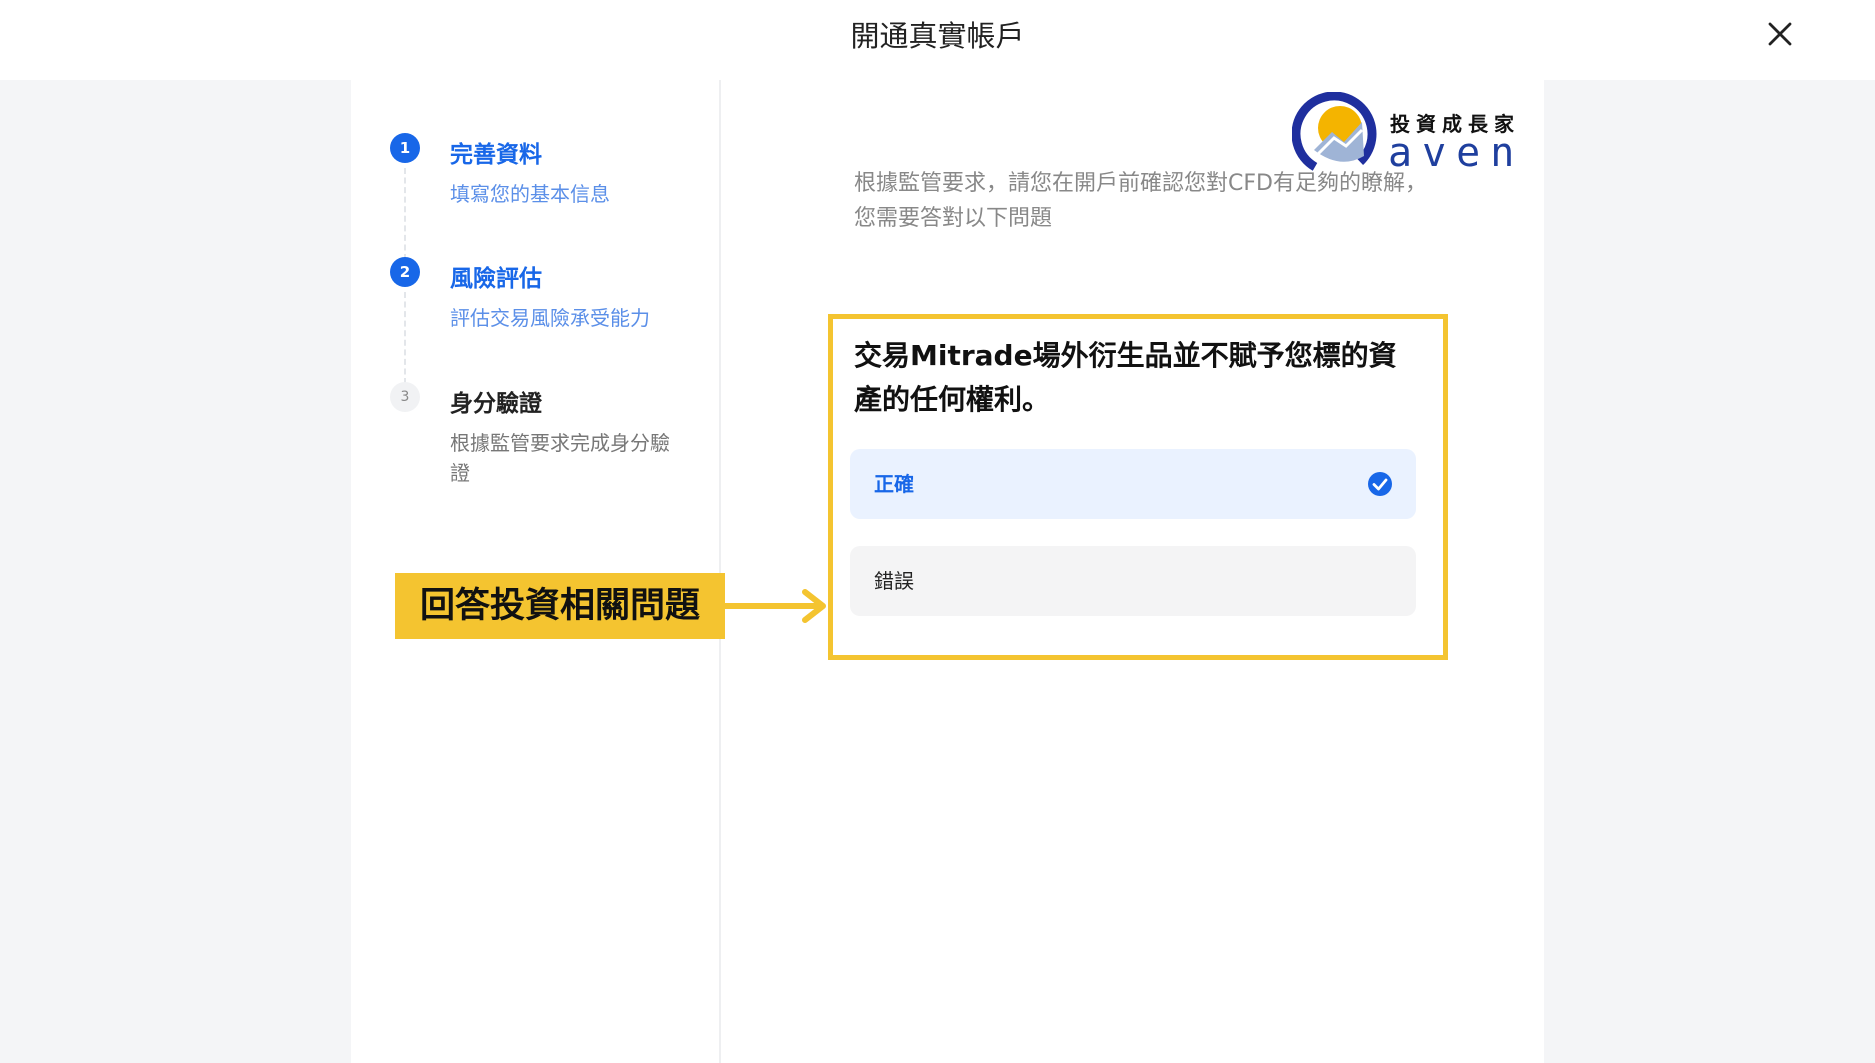  What do you see at coordinates (775, 606) in the screenshot?
I see `arrow-right-icon` at bounding box center [775, 606].